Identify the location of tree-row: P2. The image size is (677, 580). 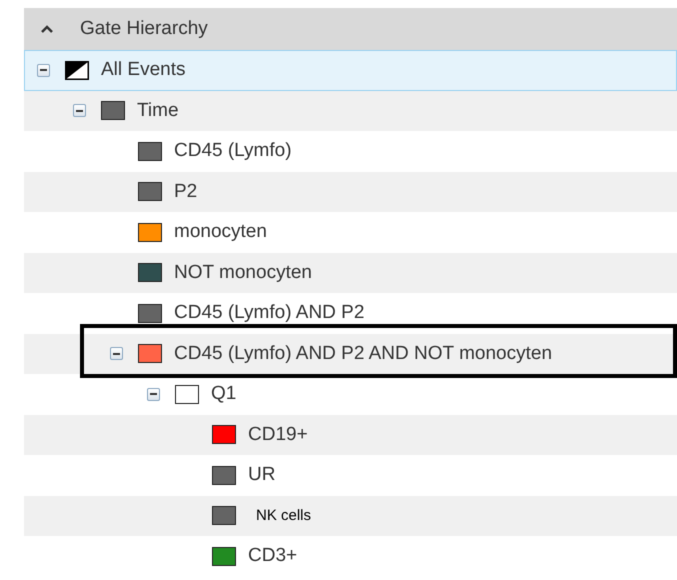
(350, 192).